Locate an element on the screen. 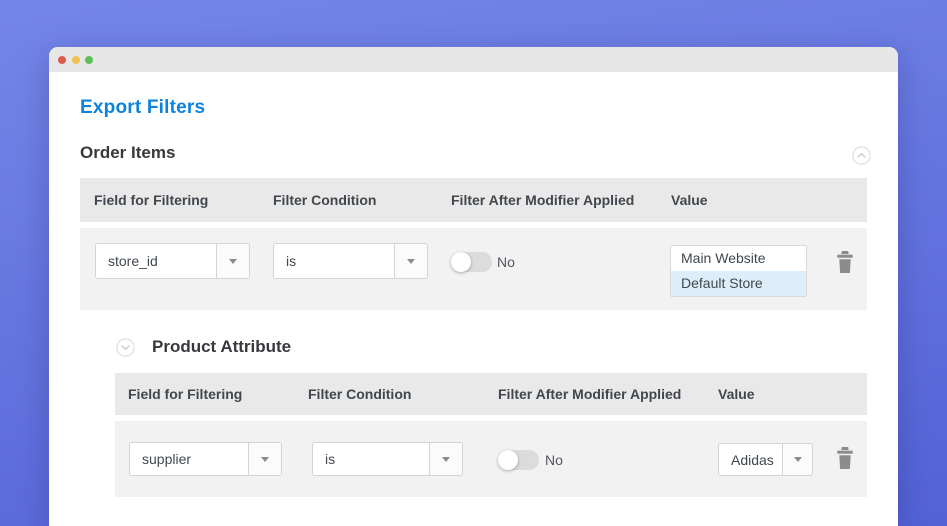 The width and height of the screenshot is (947, 526). value-option-main-website: Main Website is located at coordinates (738, 258).